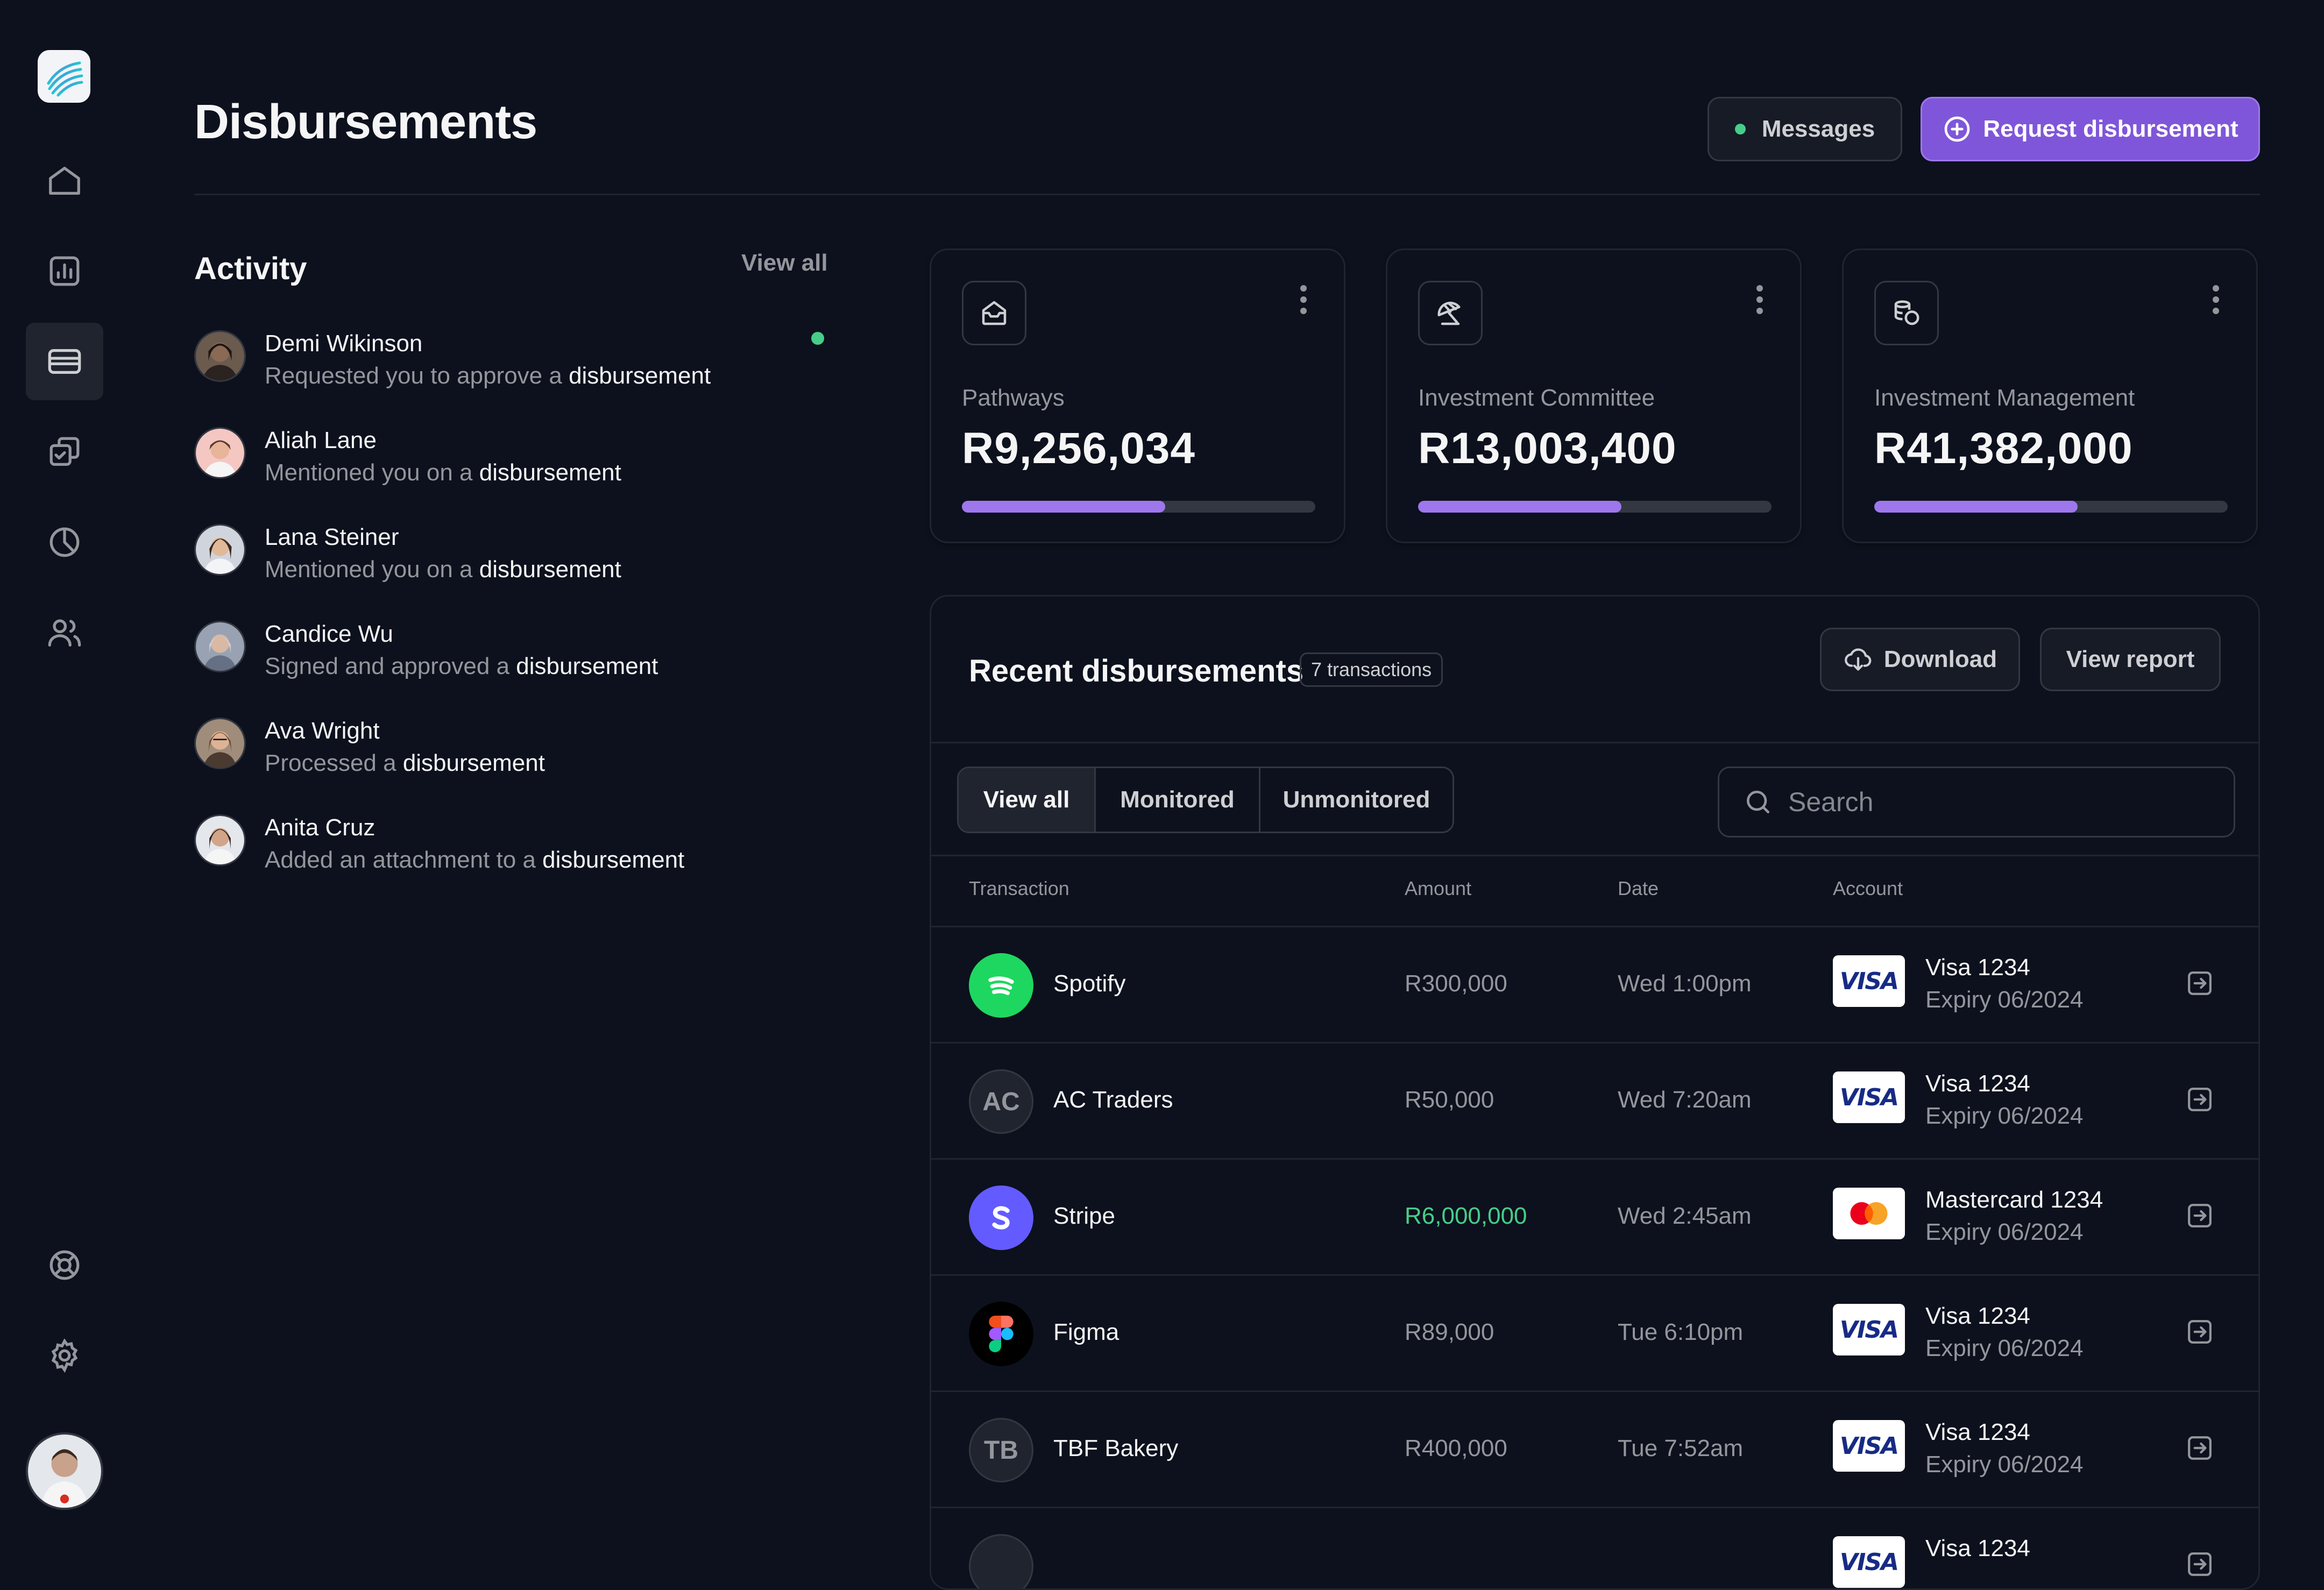  Describe the element at coordinates (2004, 398) in the screenshot. I see `metric-label: Investment Management` at that location.